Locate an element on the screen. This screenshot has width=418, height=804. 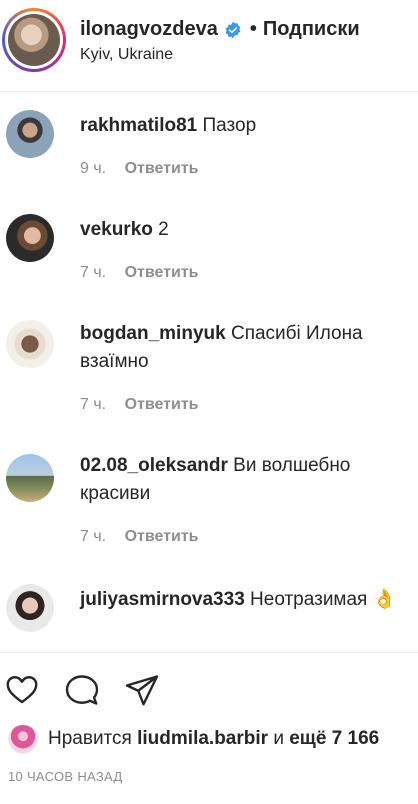
likes-row: Нравится liudmila.barbir и ещё 7 166 is located at coordinates (209, 740).